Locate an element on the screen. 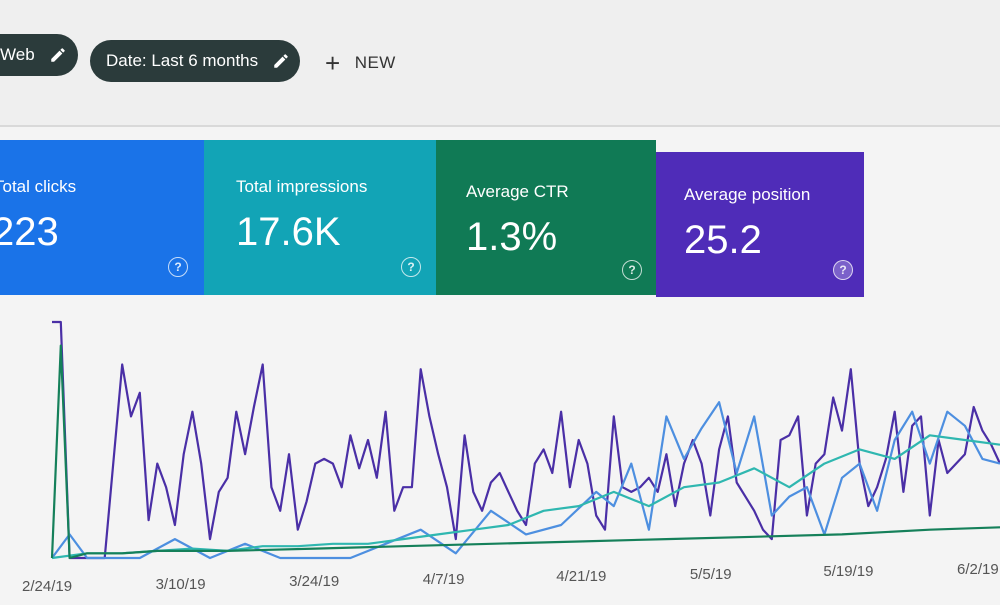  metric-value: 25.2 is located at coordinates (723, 240).